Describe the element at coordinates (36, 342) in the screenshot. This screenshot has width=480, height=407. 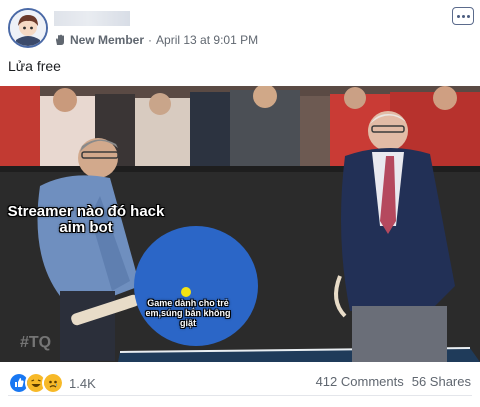
I see `photo-watermark: #TQ` at that location.